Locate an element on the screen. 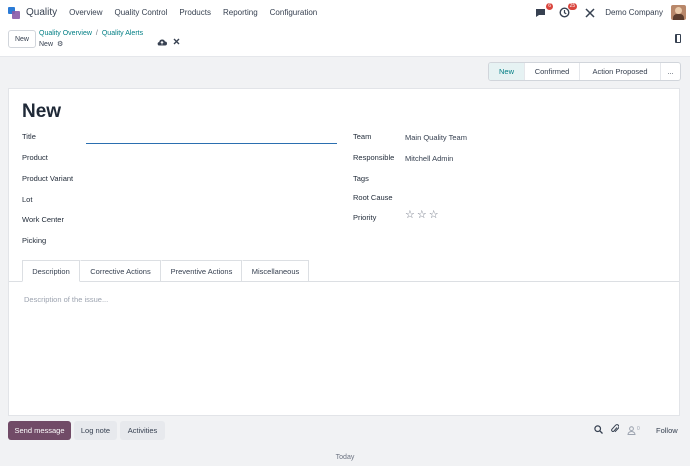 The image size is (690, 466). menu-products: Products is located at coordinates (195, 12).